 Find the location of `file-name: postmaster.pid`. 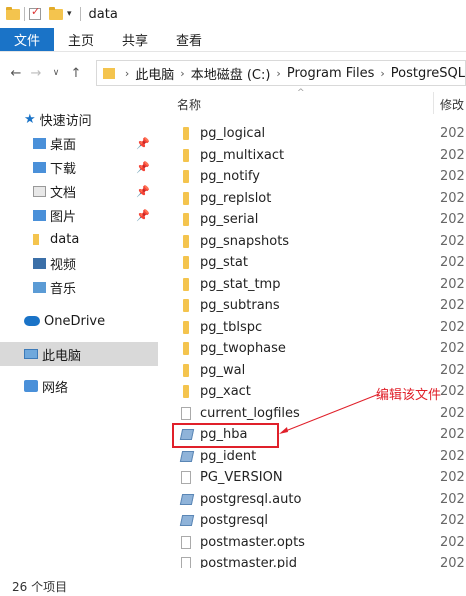

file-name: postmaster.pid is located at coordinates (248, 562).